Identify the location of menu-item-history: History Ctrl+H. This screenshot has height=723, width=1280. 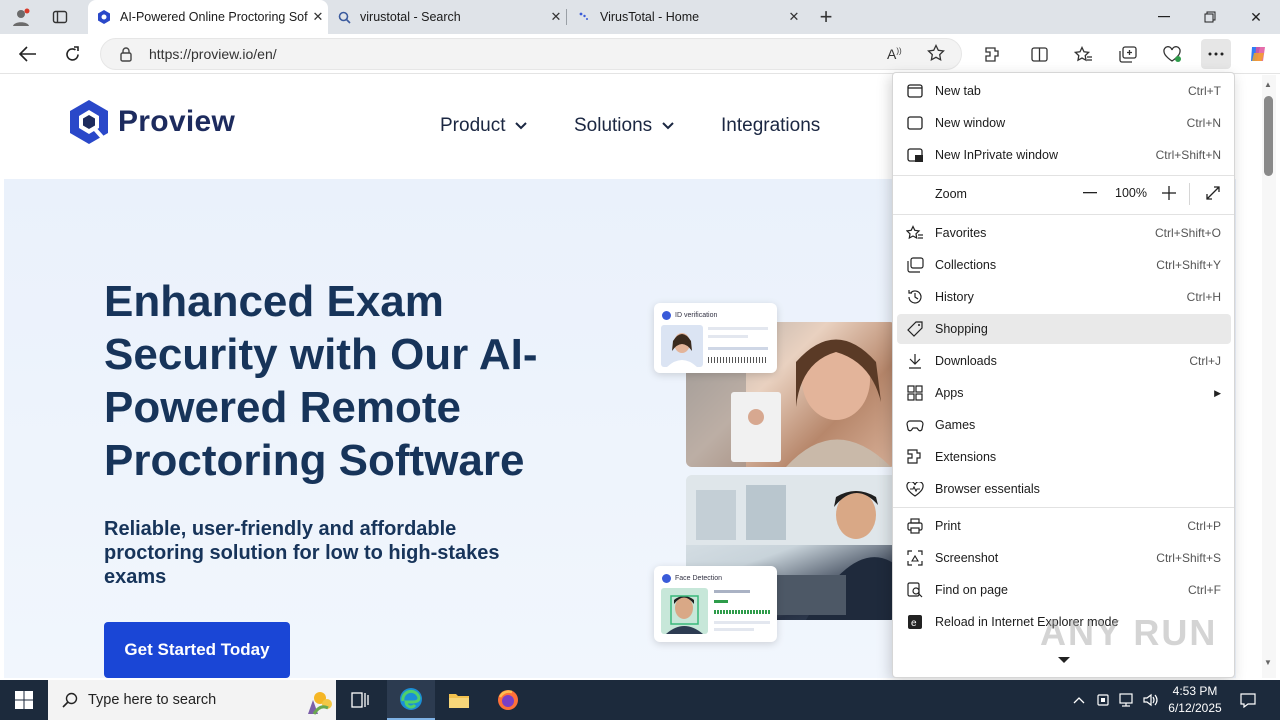
(1064, 297).